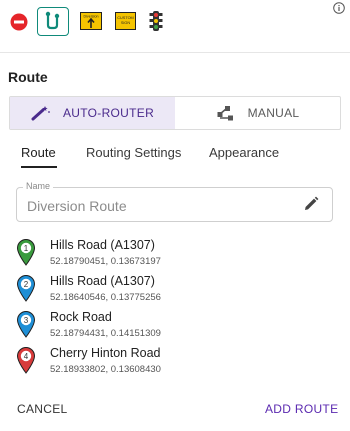  Describe the element at coordinates (53, 21) in the screenshot. I see `route-icon` at that location.